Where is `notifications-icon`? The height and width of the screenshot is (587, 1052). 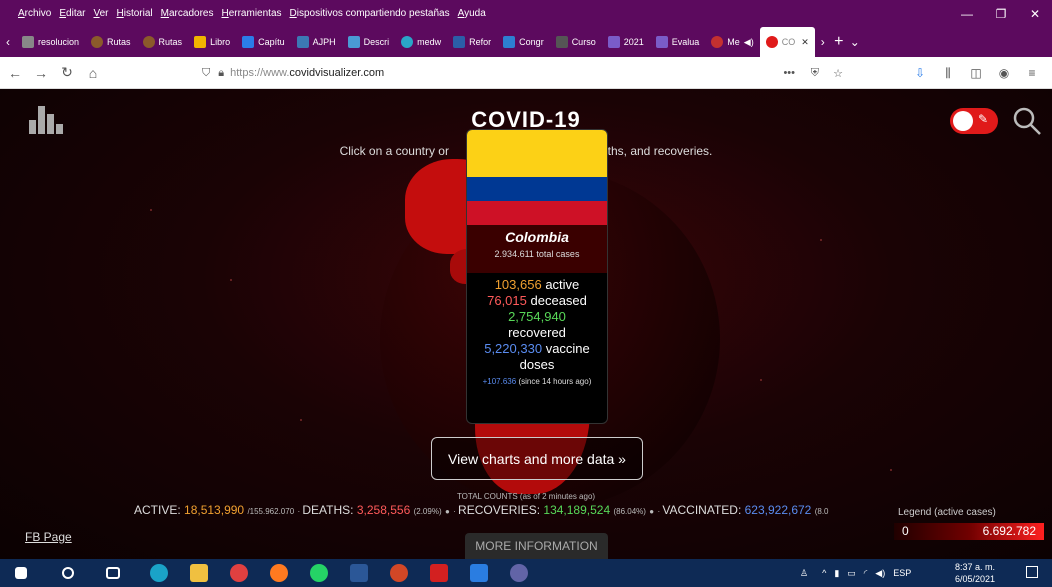
notifications-icon is located at coordinates (1032, 572).